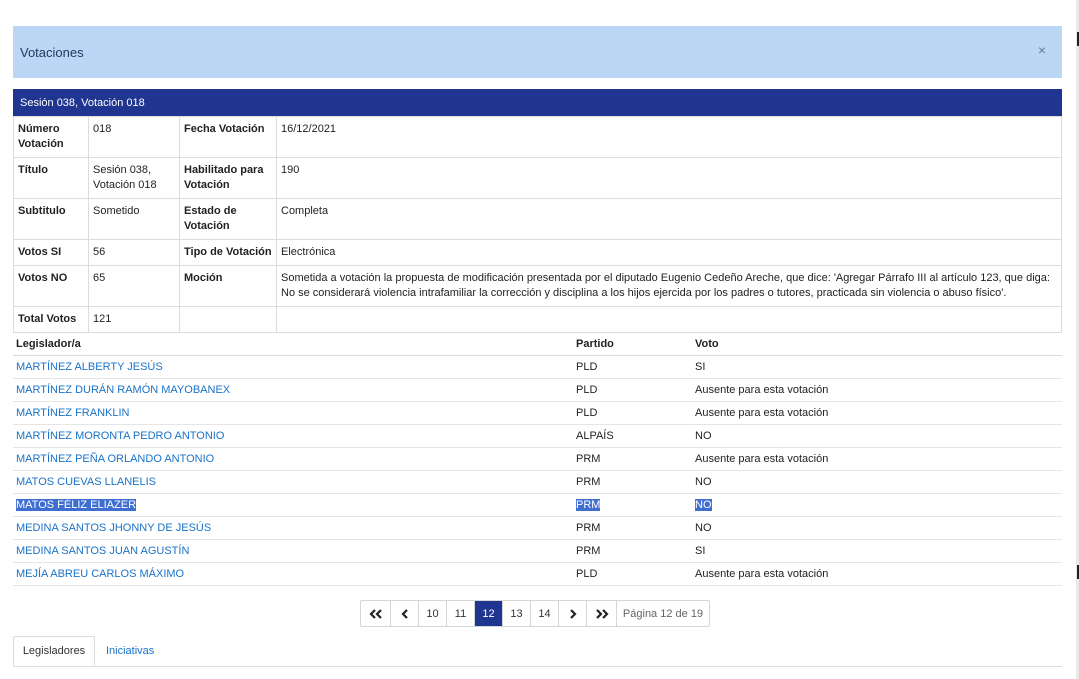 Image resolution: width=1079 pixels, height=679 pixels. I want to click on detail-value: 56, so click(134, 252).